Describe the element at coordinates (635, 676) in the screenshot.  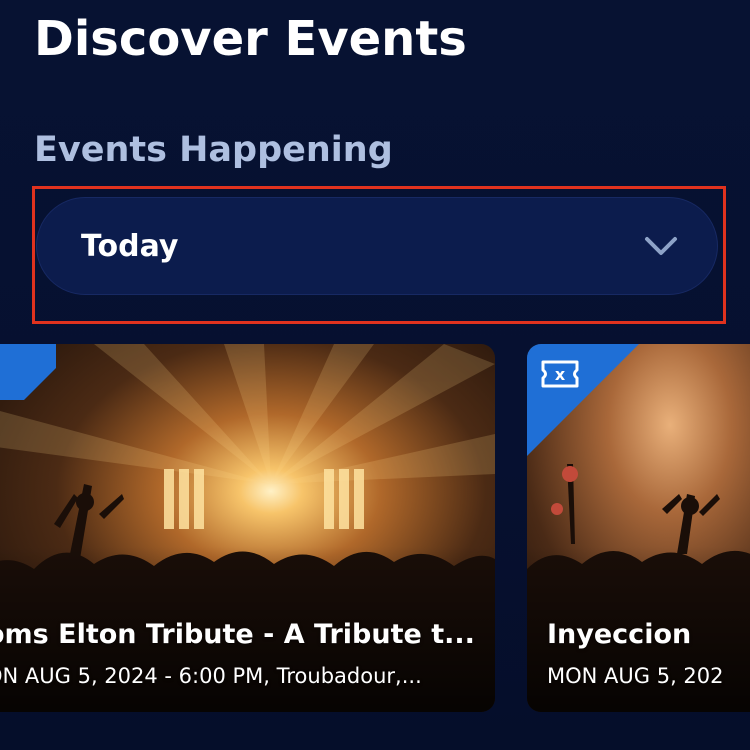
I see `event-datetime: MON AUG 5, 202` at that location.